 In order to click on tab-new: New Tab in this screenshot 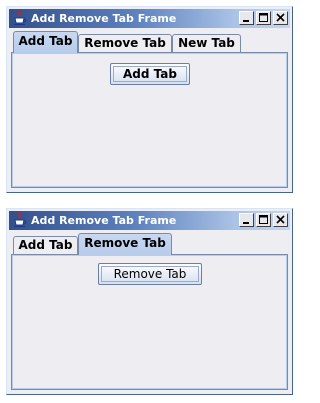, I will do `click(206, 43)`.